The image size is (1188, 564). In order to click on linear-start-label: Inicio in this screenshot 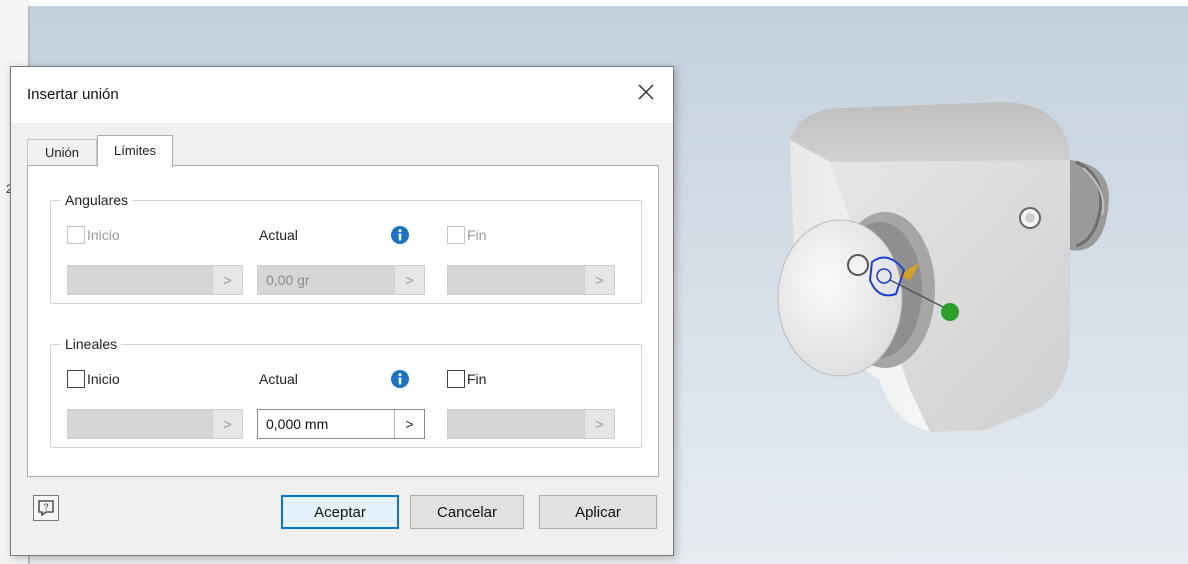, I will do `click(103, 379)`.